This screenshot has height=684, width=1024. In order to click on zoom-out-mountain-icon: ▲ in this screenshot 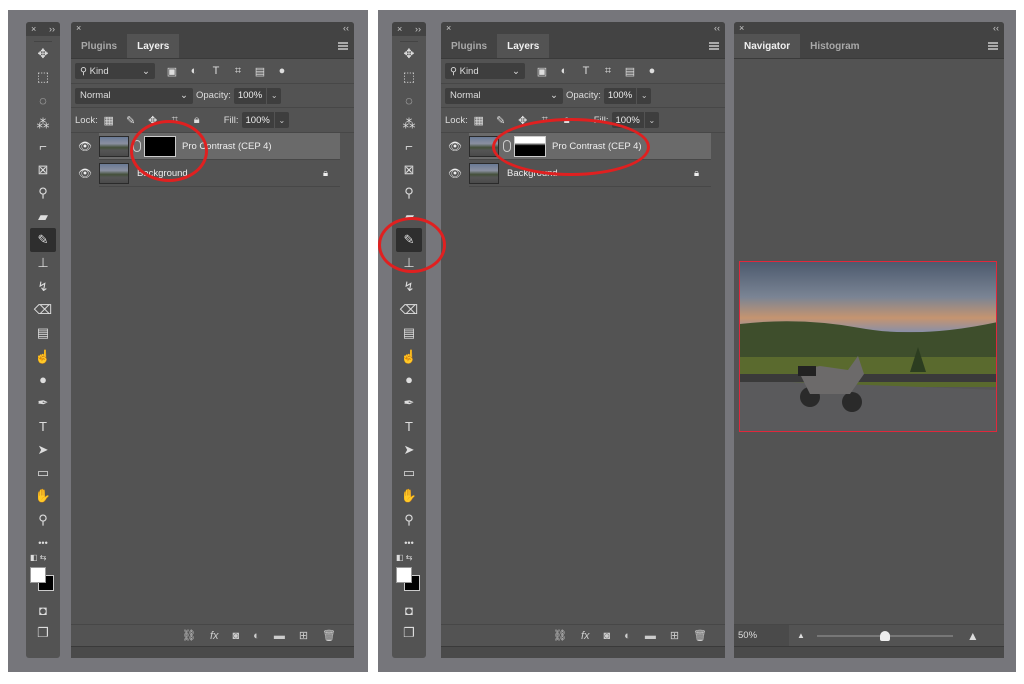, I will do `click(801, 635)`.